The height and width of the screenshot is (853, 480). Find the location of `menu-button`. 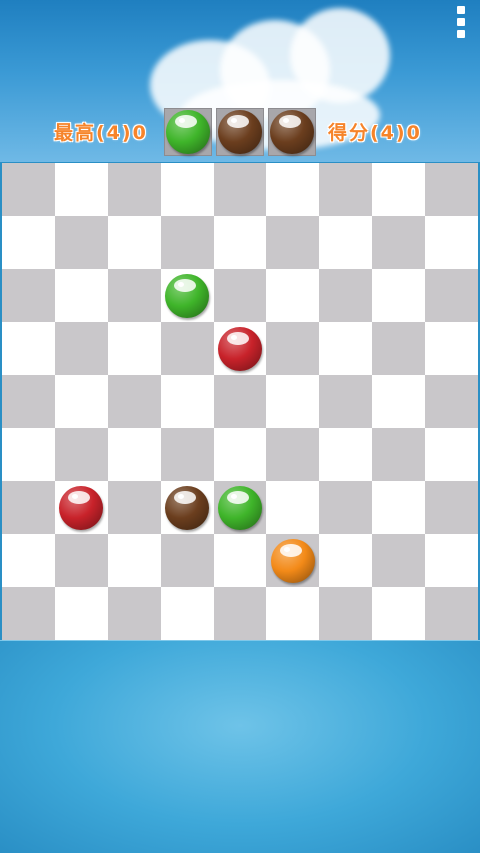

menu-button is located at coordinates (461, 22).